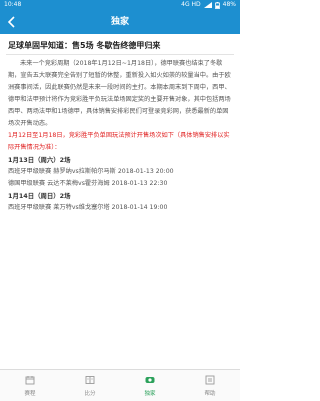 The width and height of the screenshot is (320, 401). I want to click on article-title: 足球单固早知道：售5场 冬歇告终德甲归来, so click(84, 45).